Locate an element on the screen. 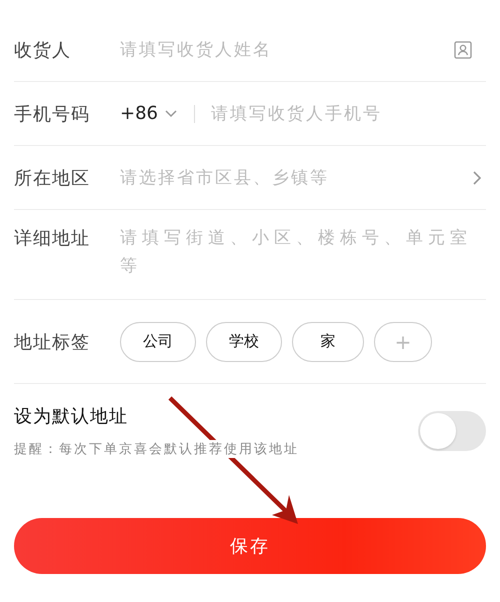 This screenshot has height=602, width=500. field-label: 详细地址 is located at coordinates (52, 238).